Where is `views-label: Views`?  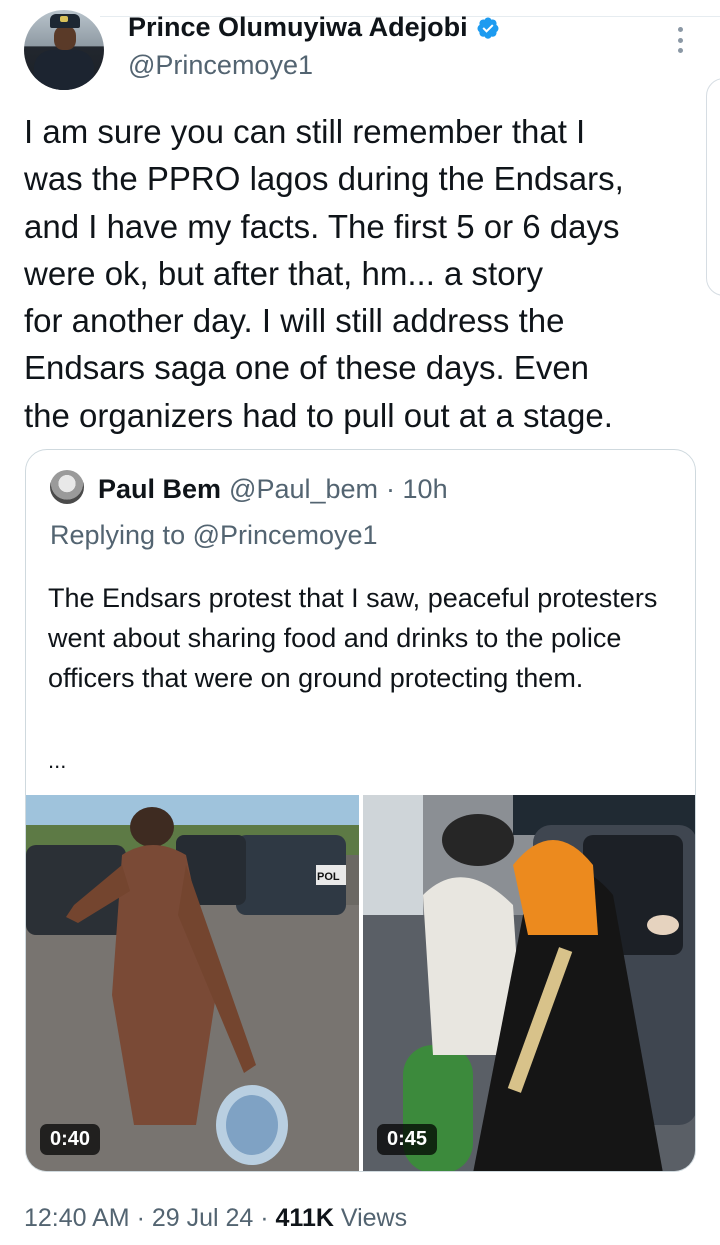 views-label: Views is located at coordinates (370, 1218).